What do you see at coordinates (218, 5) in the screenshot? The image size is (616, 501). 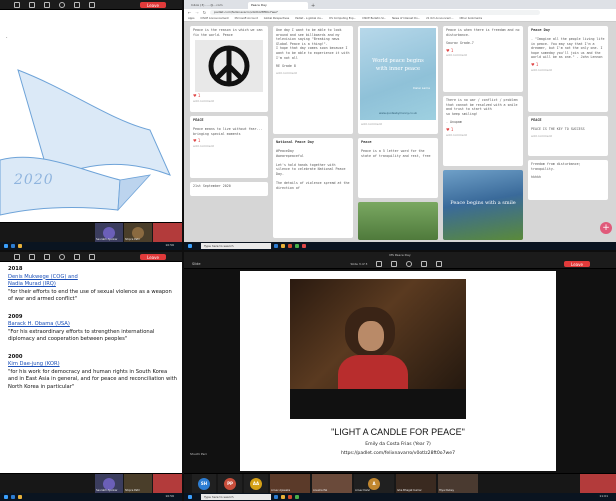 I see `browser-tab: Inbox (3) - ...@...com` at bounding box center [218, 5].